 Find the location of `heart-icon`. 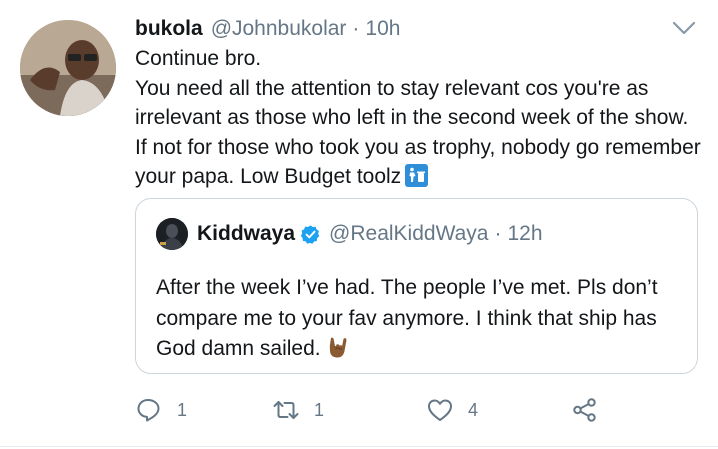

heart-icon is located at coordinates (440, 410).